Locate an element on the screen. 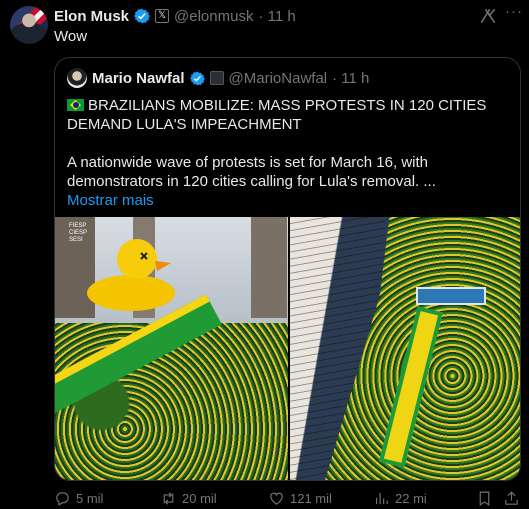 The image size is (529, 509). action-bar: 5 mil 20 mil 121 mil 22 mi is located at coordinates (287, 498).